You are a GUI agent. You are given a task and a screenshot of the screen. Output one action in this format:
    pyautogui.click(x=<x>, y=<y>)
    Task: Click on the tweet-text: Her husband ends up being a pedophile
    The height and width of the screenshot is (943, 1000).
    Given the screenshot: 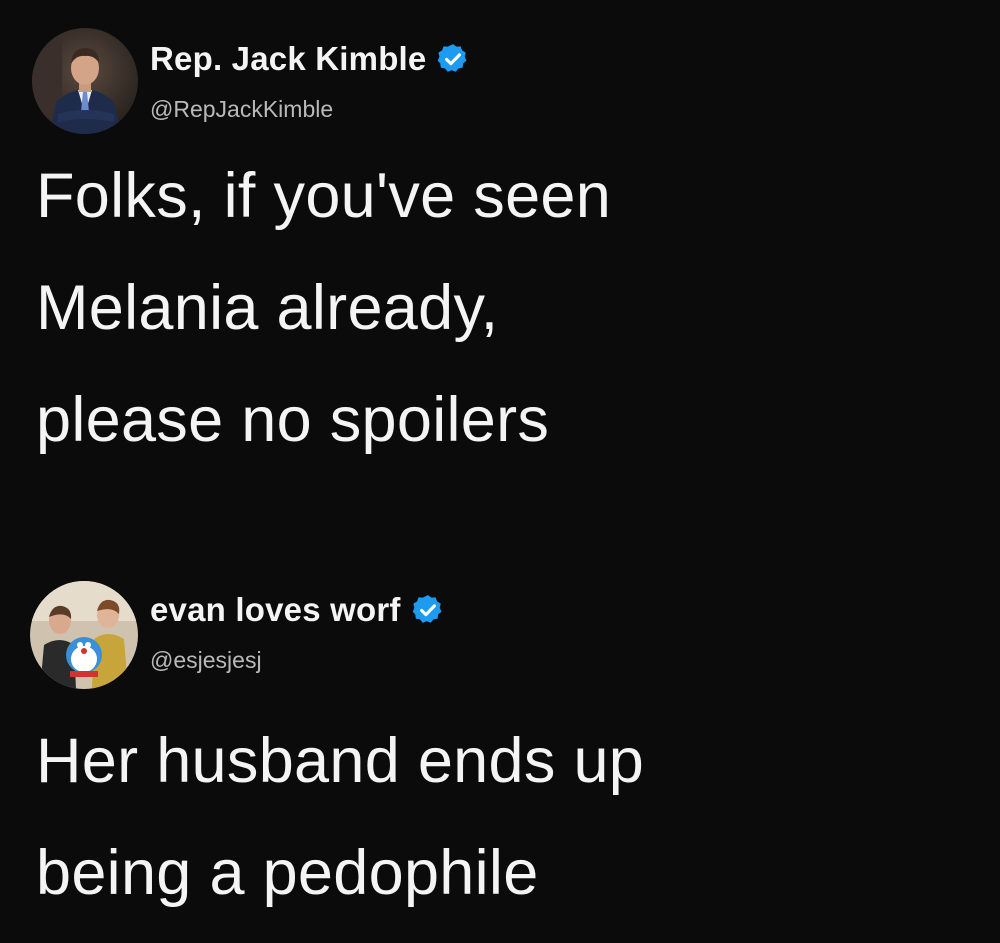 What is the action you would take?
    pyautogui.click(x=340, y=817)
    